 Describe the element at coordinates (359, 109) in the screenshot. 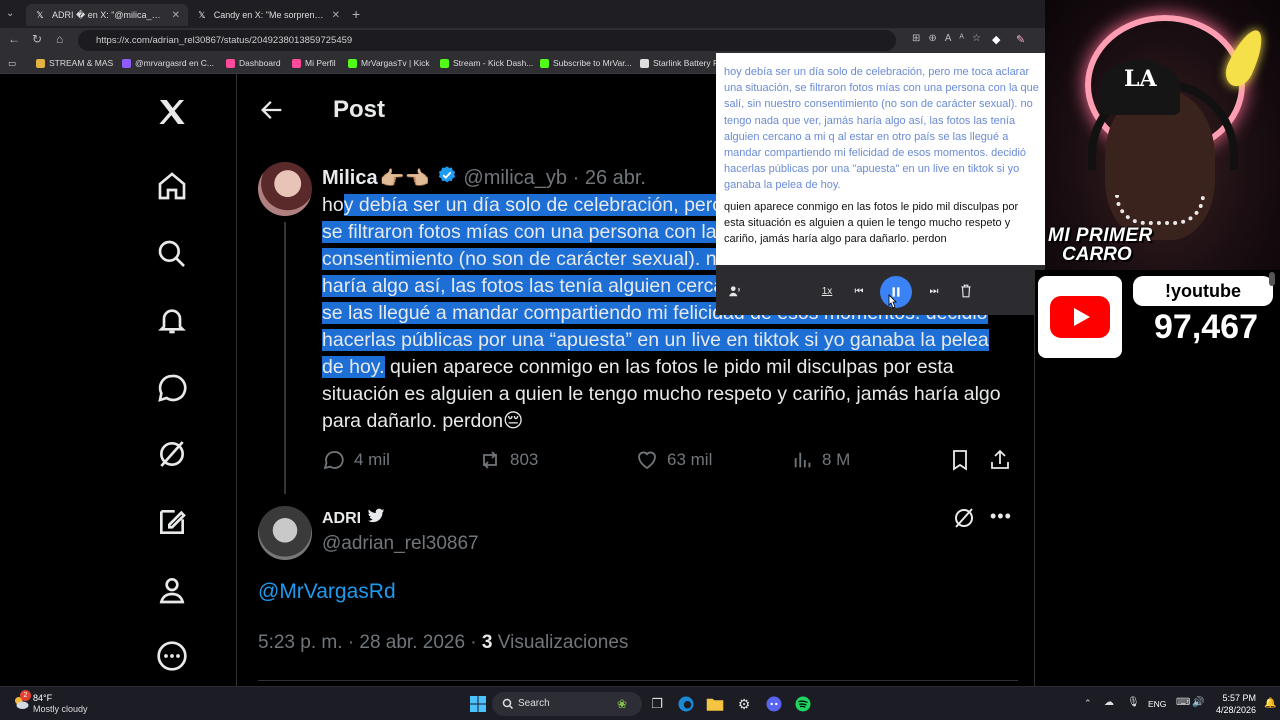

I see `page-title: Post` at that location.